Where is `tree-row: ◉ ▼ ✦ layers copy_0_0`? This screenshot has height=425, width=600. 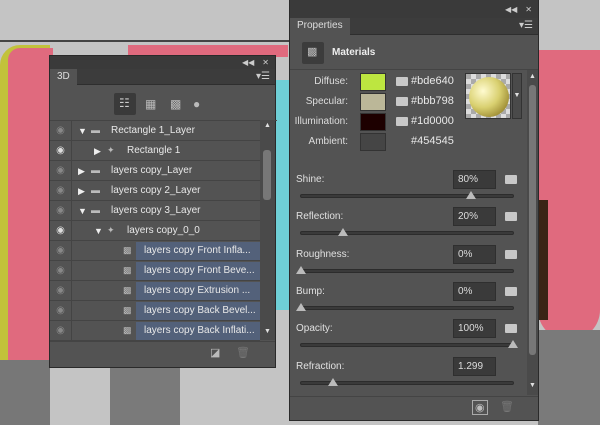 tree-row: ◉ ▼ ✦ layers copy_0_0 is located at coordinates (155, 230).